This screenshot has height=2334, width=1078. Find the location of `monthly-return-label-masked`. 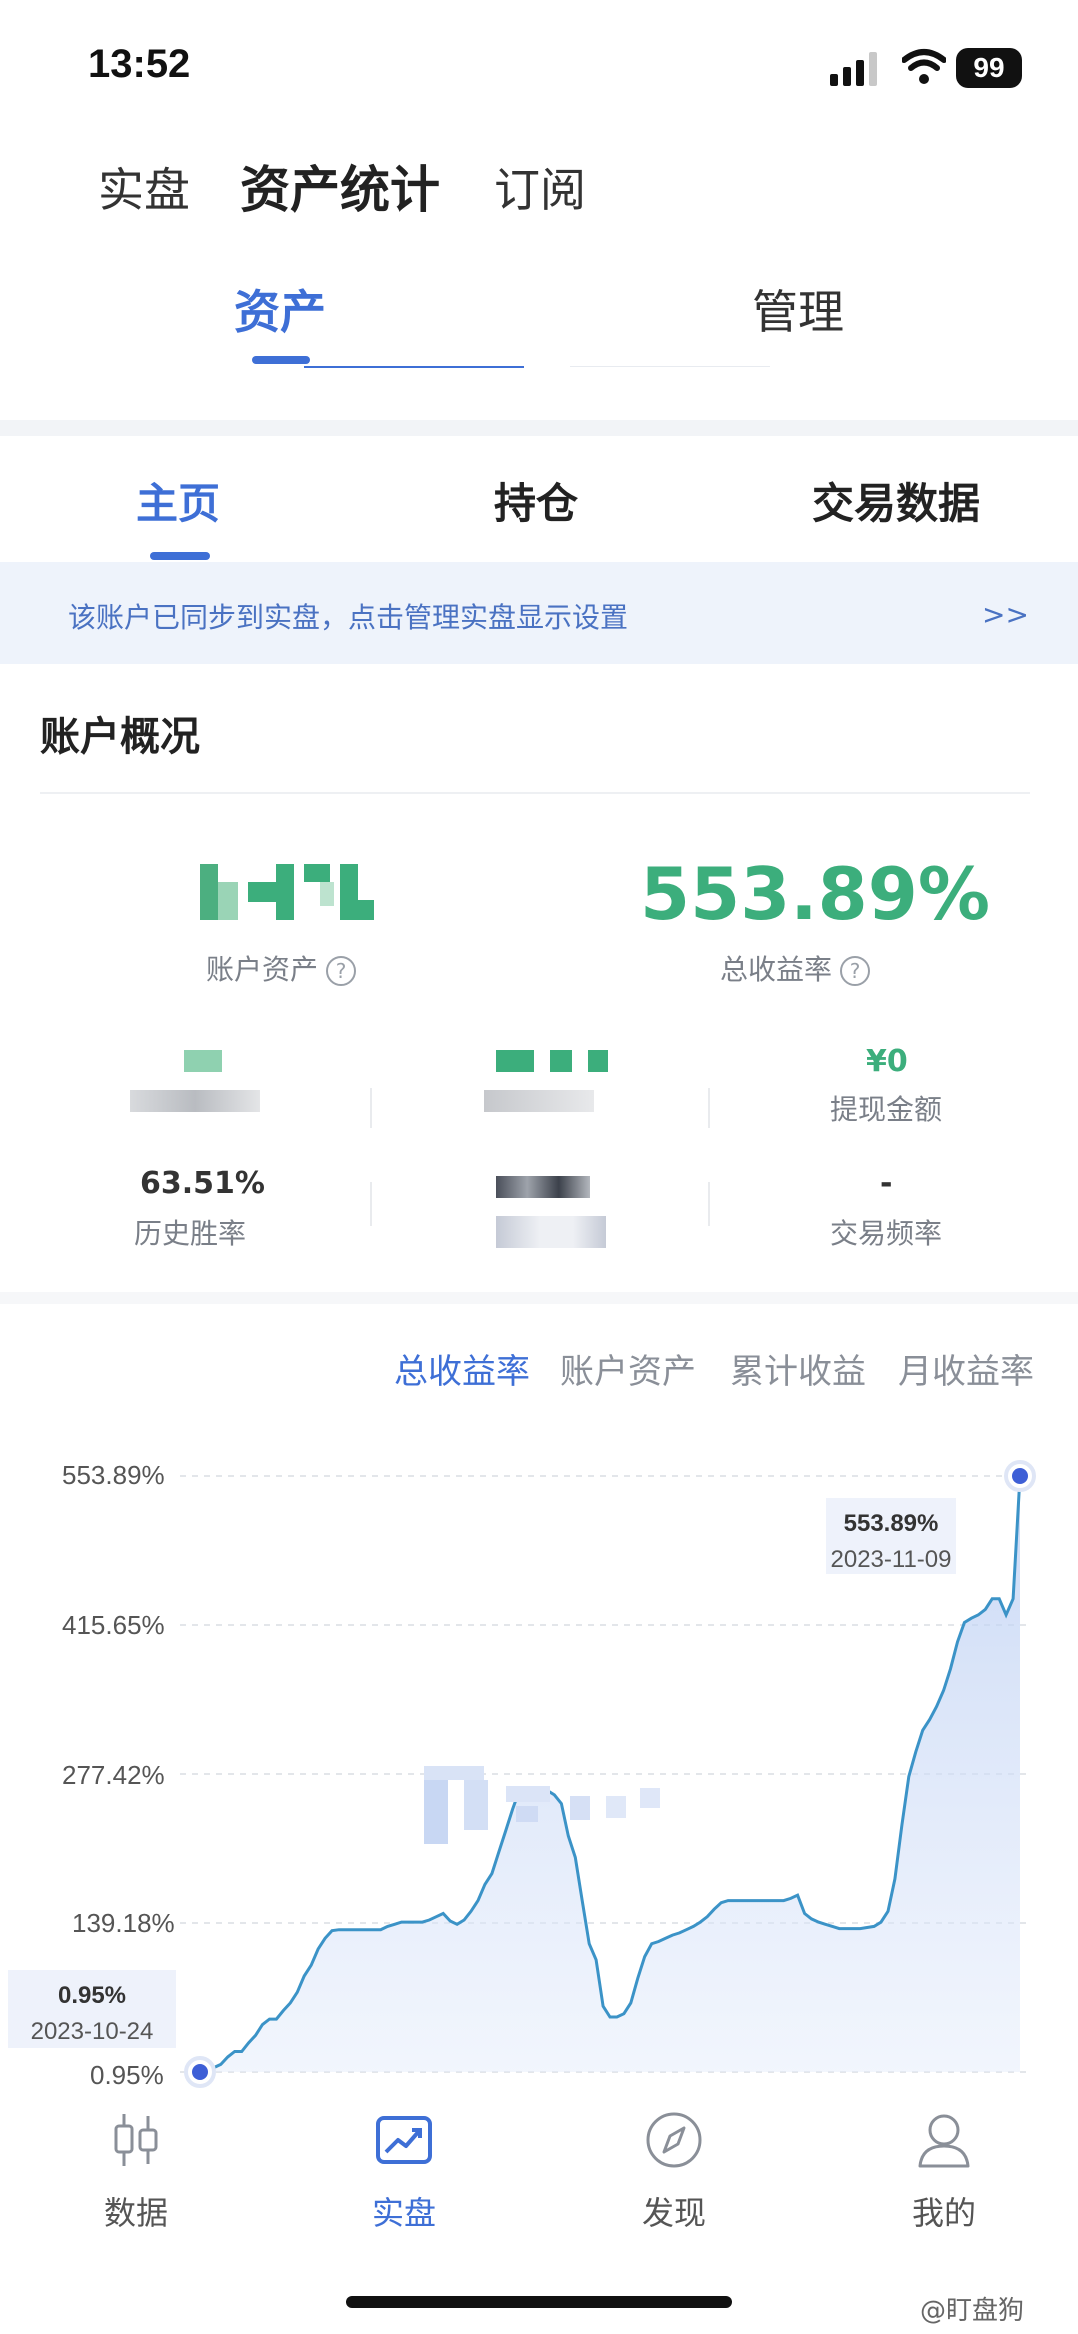

monthly-return-label-masked is located at coordinates (539, 1101).